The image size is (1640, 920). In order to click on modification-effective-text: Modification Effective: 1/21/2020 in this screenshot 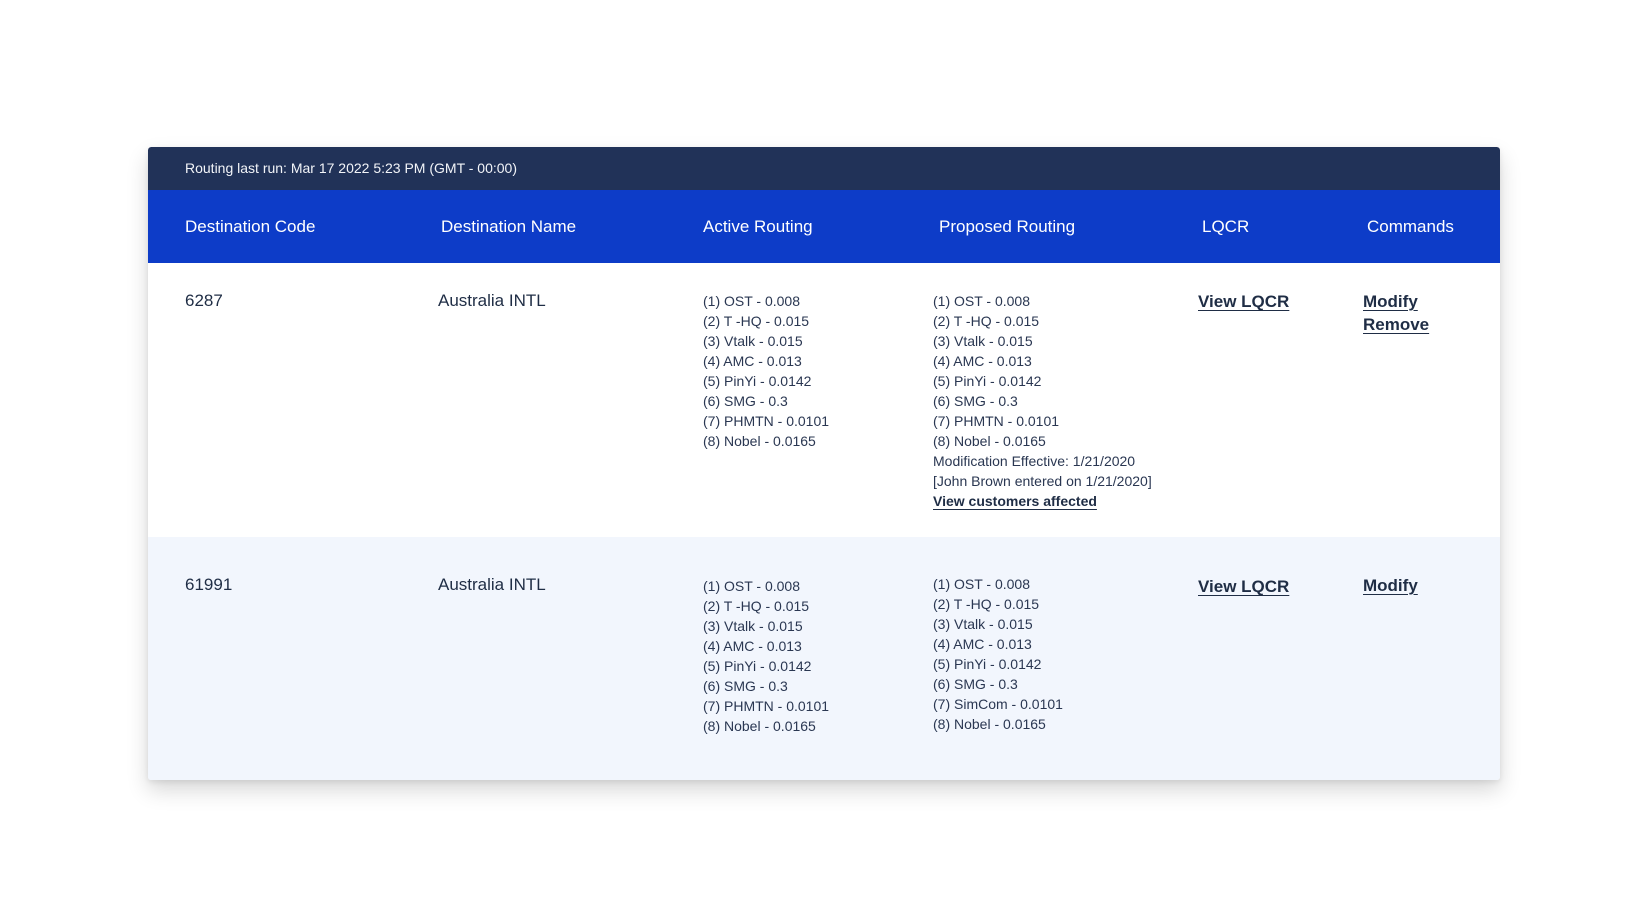, I will do `click(1034, 461)`.